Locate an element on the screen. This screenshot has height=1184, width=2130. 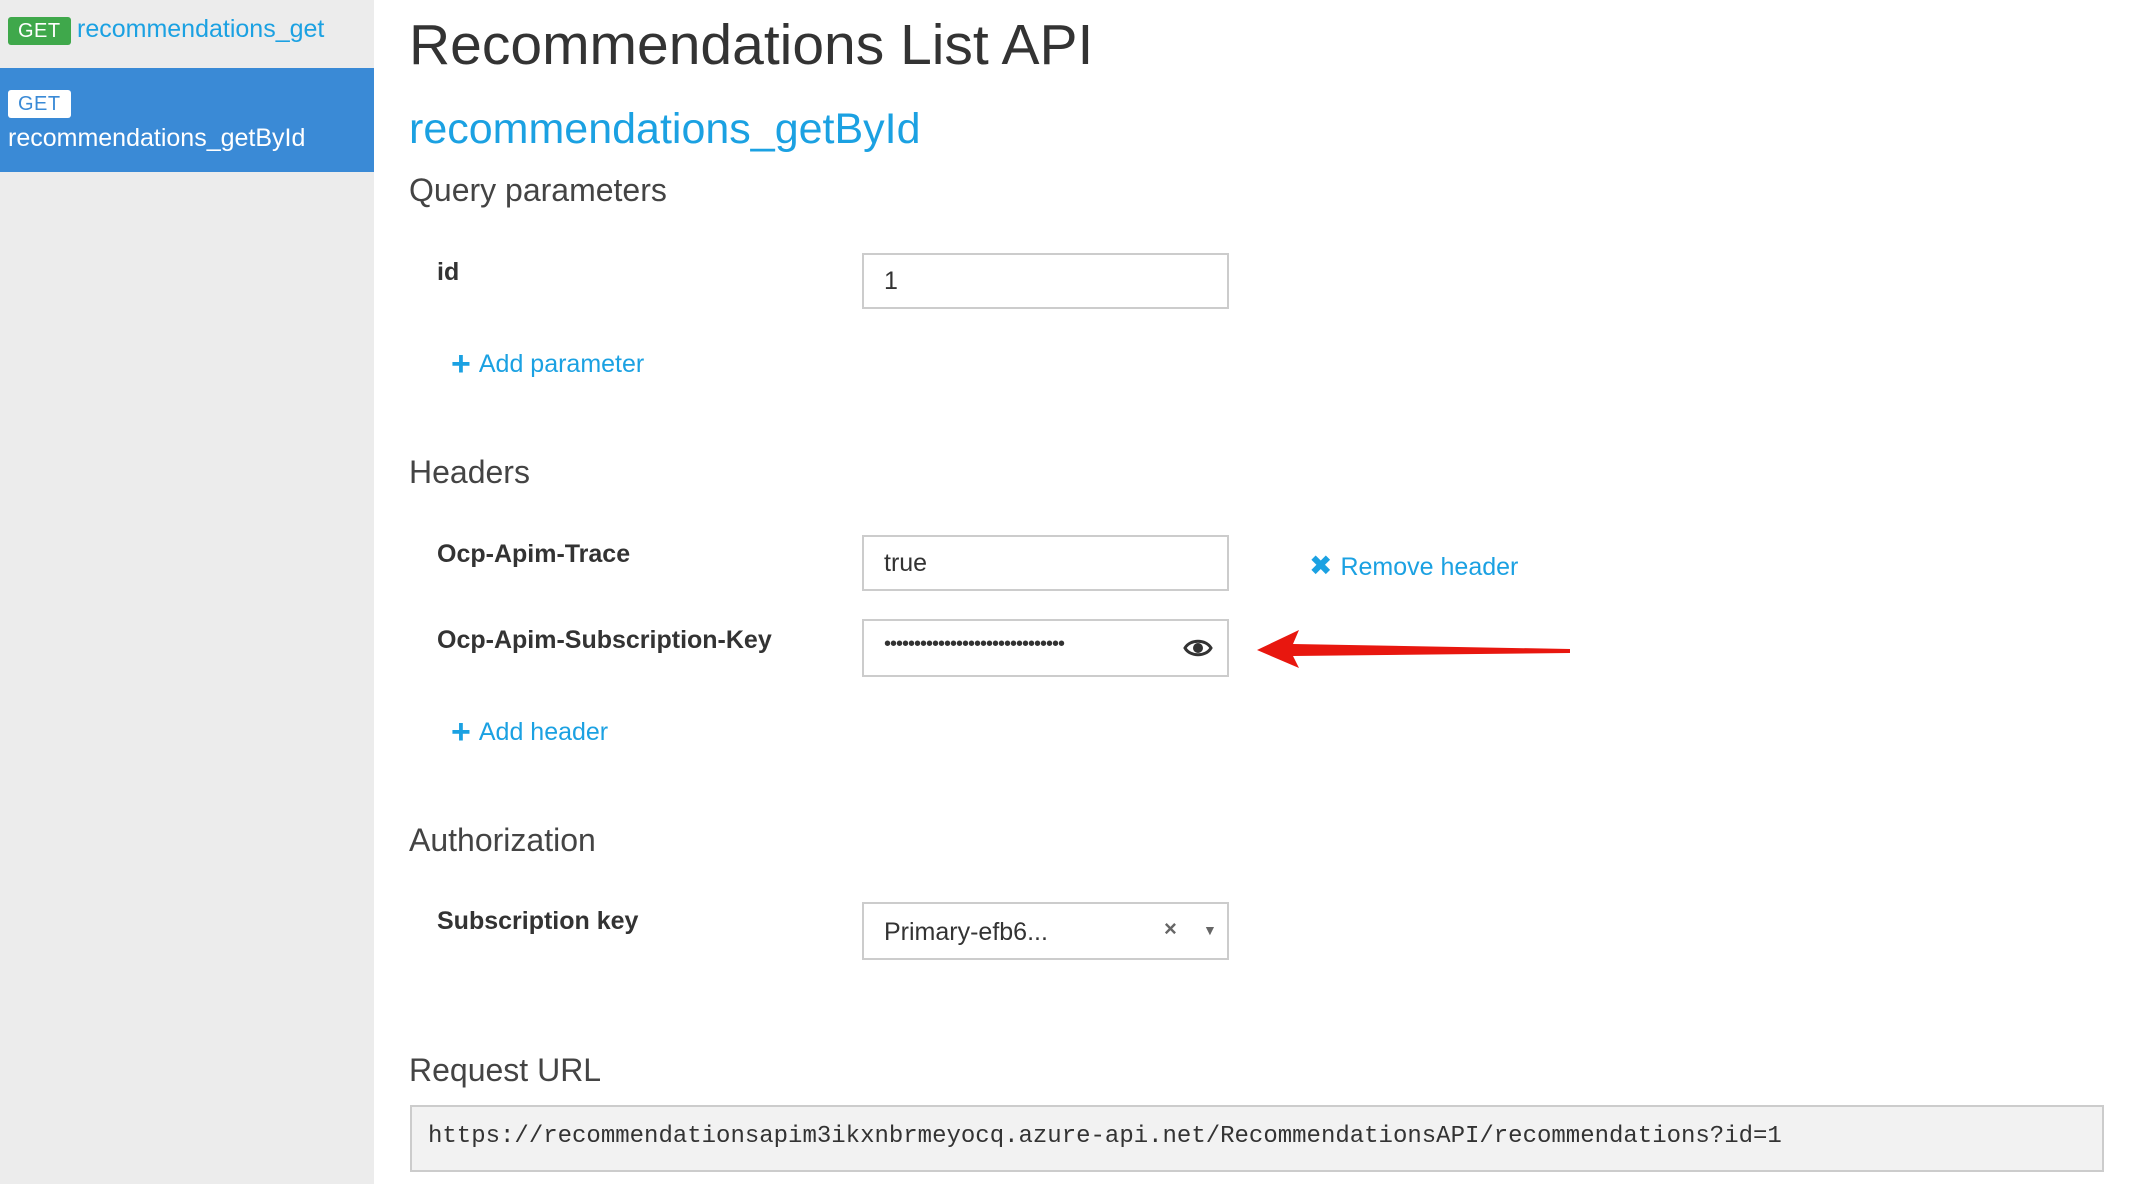
add-header-label: Add header is located at coordinates (543, 732).